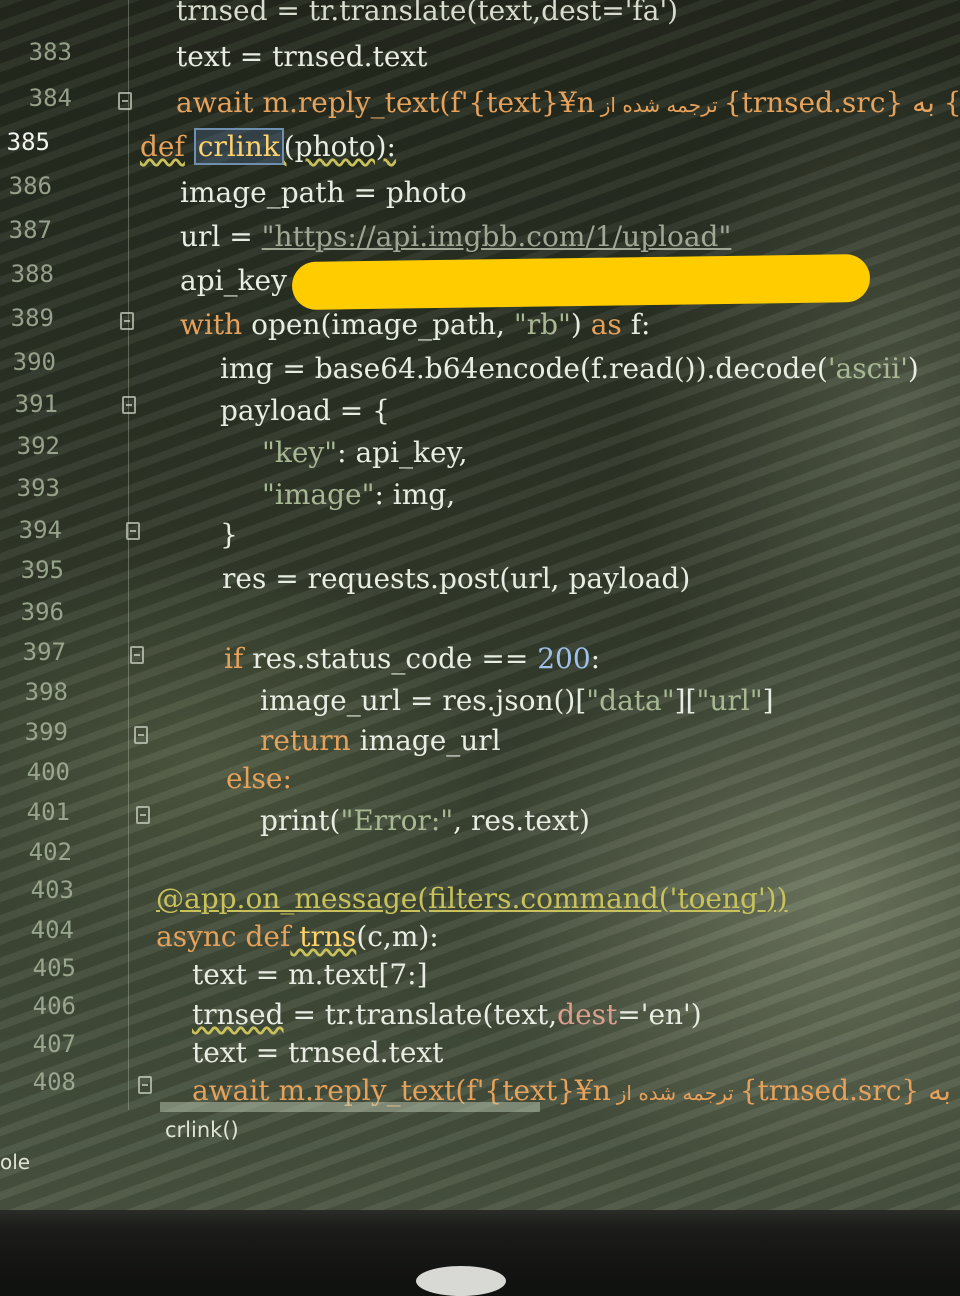 The height and width of the screenshot is (1296, 960). Describe the element at coordinates (44, 652) in the screenshot. I see `line-number: 397` at that location.